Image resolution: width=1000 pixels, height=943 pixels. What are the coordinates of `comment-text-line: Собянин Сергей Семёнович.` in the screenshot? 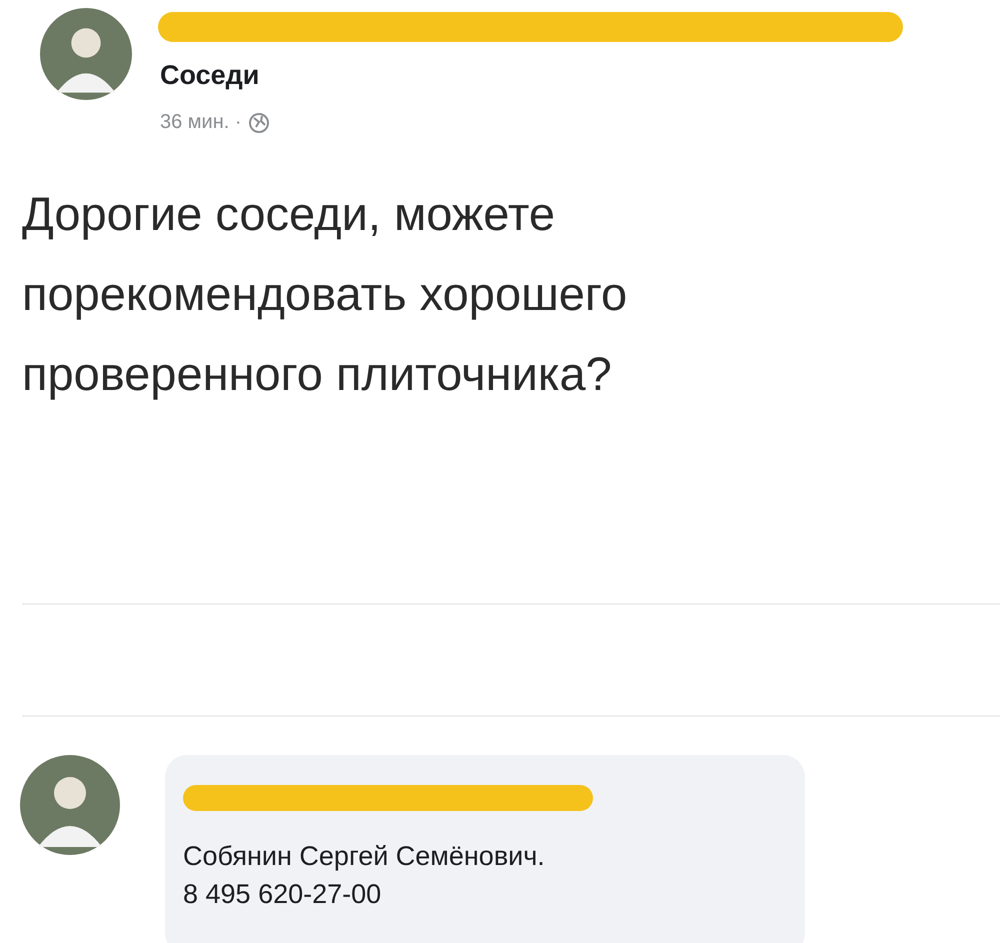 It's located at (364, 856).